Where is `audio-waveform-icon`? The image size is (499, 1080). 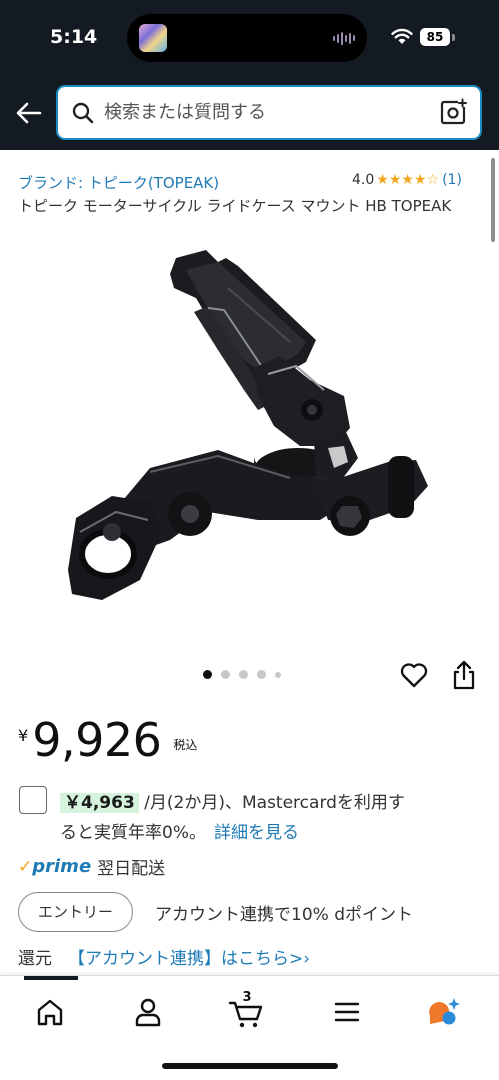
audio-waveform-icon is located at coordinates (344, 38).